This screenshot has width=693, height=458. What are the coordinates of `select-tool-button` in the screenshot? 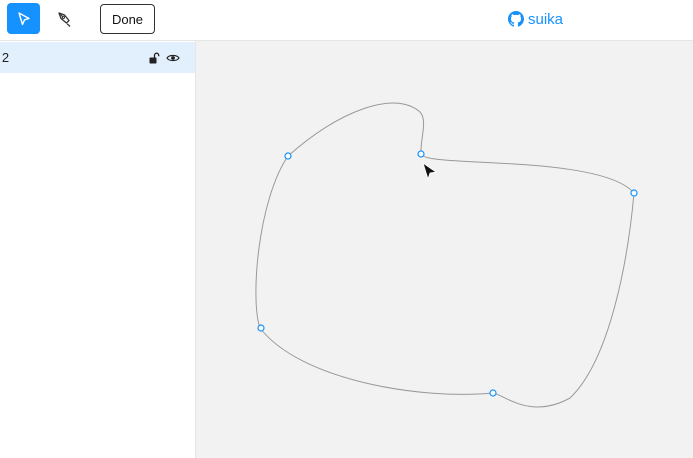 It's located at (23, 18).